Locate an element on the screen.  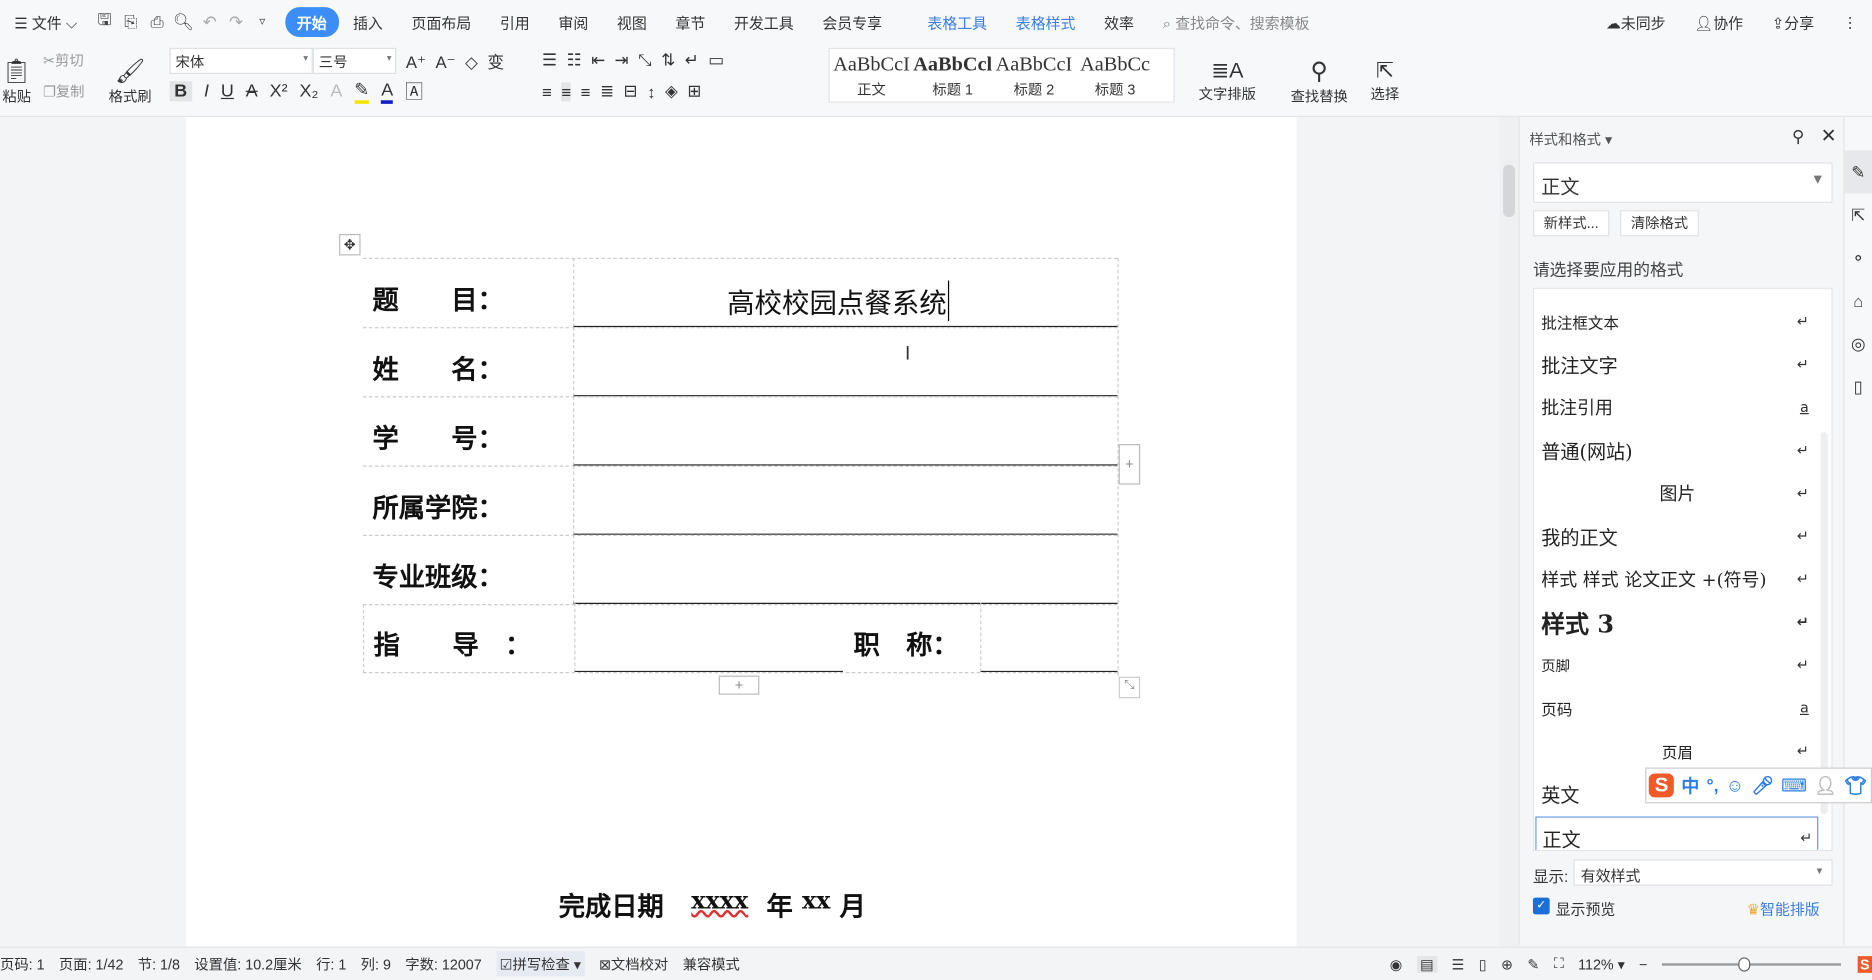
char-border-icon: 🄰 is located at coordinates (414, 91).